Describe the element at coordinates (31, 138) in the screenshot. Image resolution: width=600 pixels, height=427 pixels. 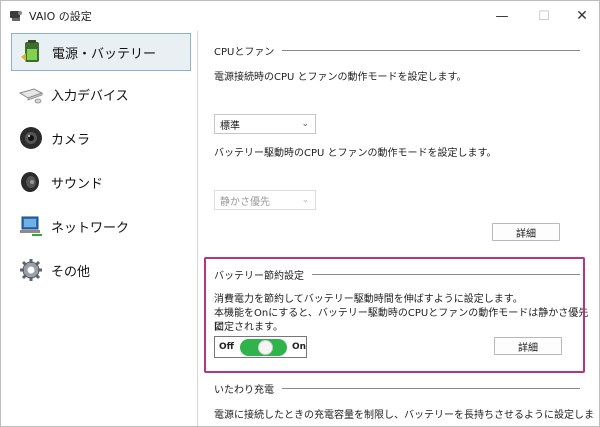
I see `camera-icon` at that location.